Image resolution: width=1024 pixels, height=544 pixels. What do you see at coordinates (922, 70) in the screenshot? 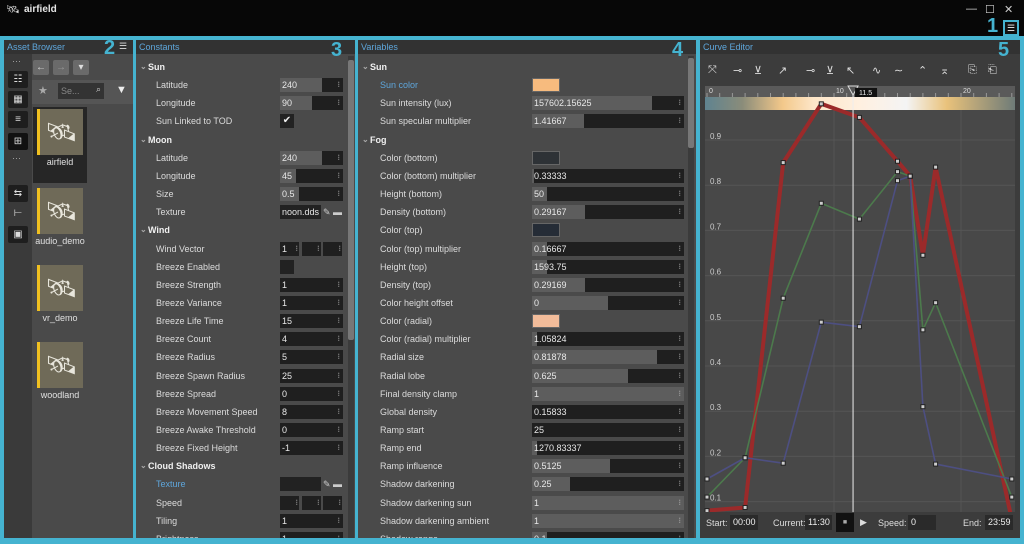
I see `peak-icon: ⌃` at bounding box center [922, 70].